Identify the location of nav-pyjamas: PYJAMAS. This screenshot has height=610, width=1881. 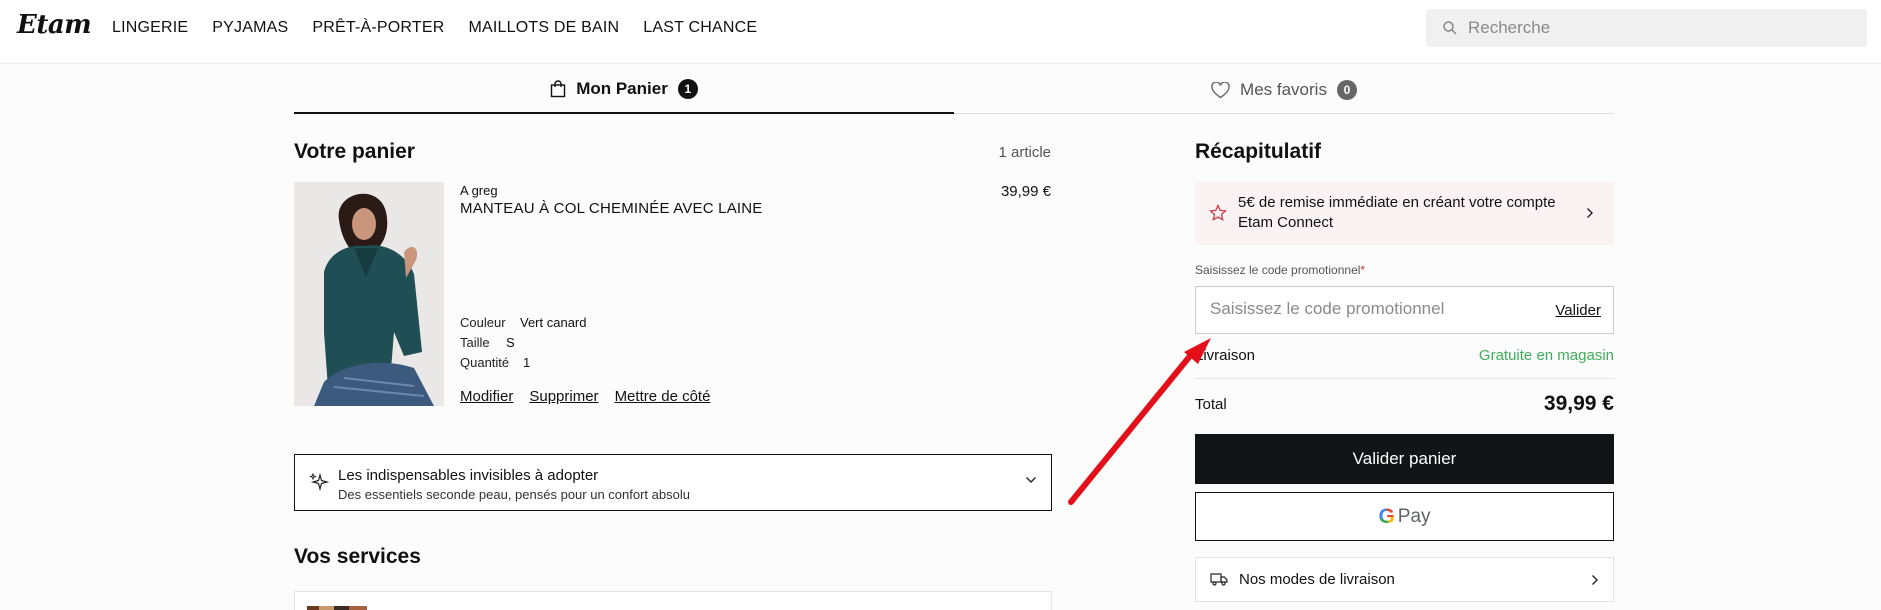
(250, 28).